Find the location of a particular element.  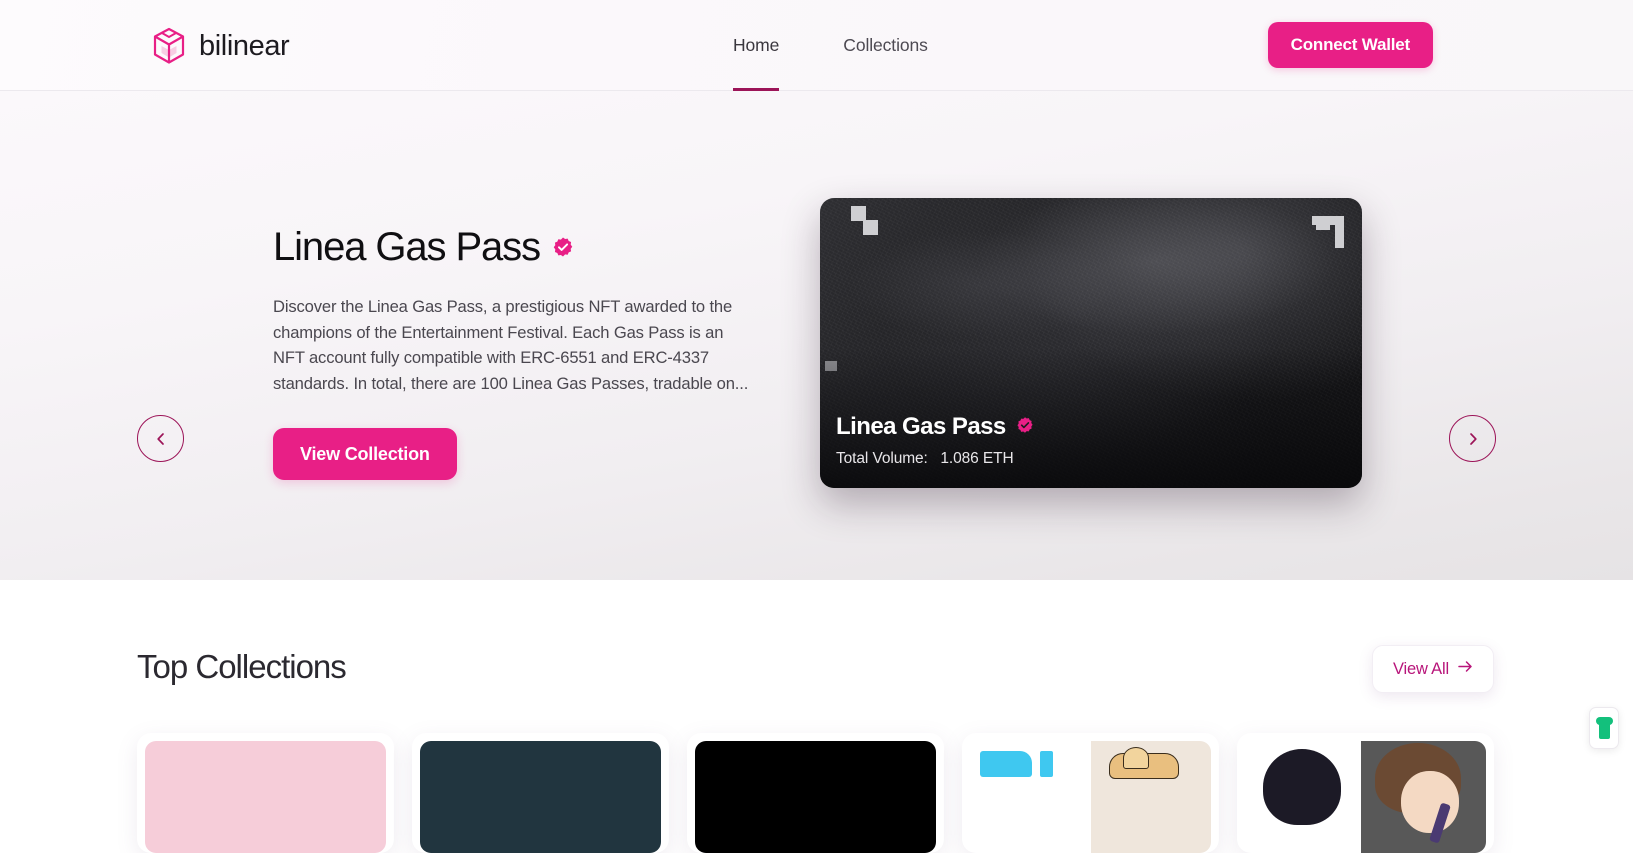

carousel-next-button is located at coordinates (1472, 438).